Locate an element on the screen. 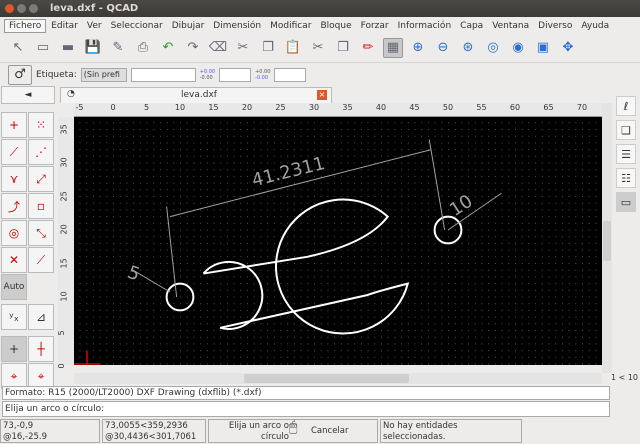 Image resolution: width=640 pixels, height=444 pixels. dock-toolbar: ℓ ❏ ☰ ☷ ▭ is located at coordinates (626, 236).